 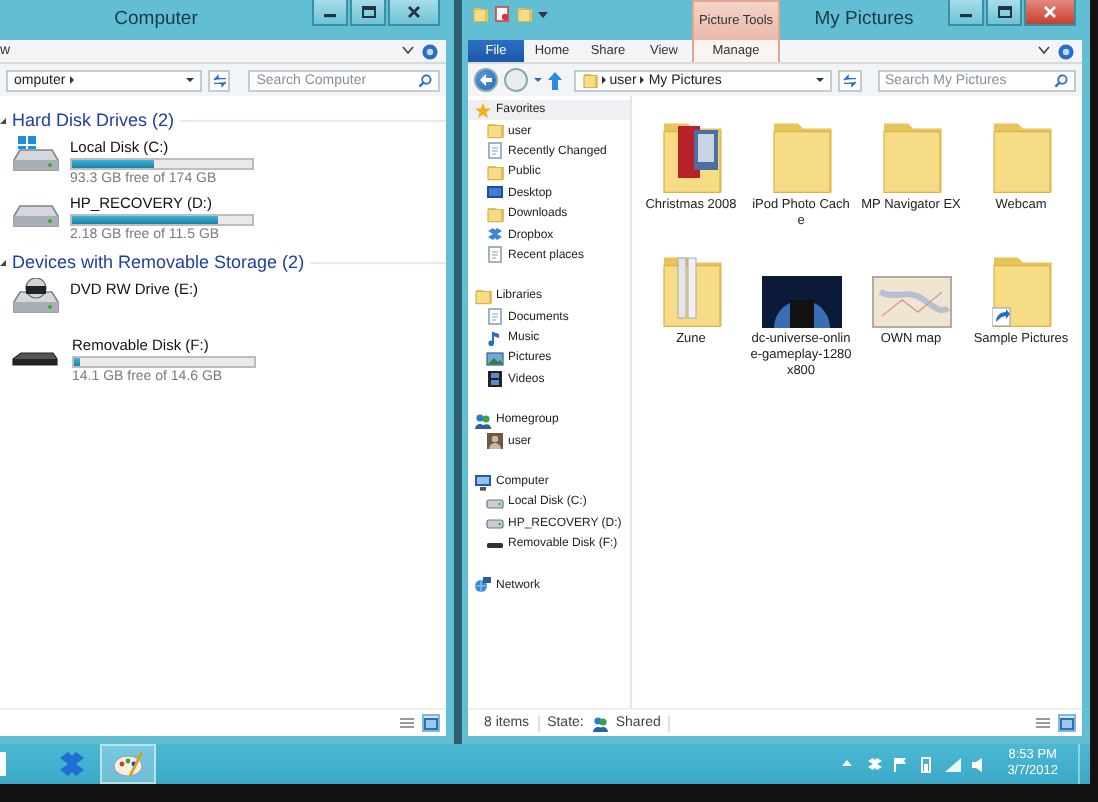 I want to click on map-thumbnail, so click(x=911, y=302).